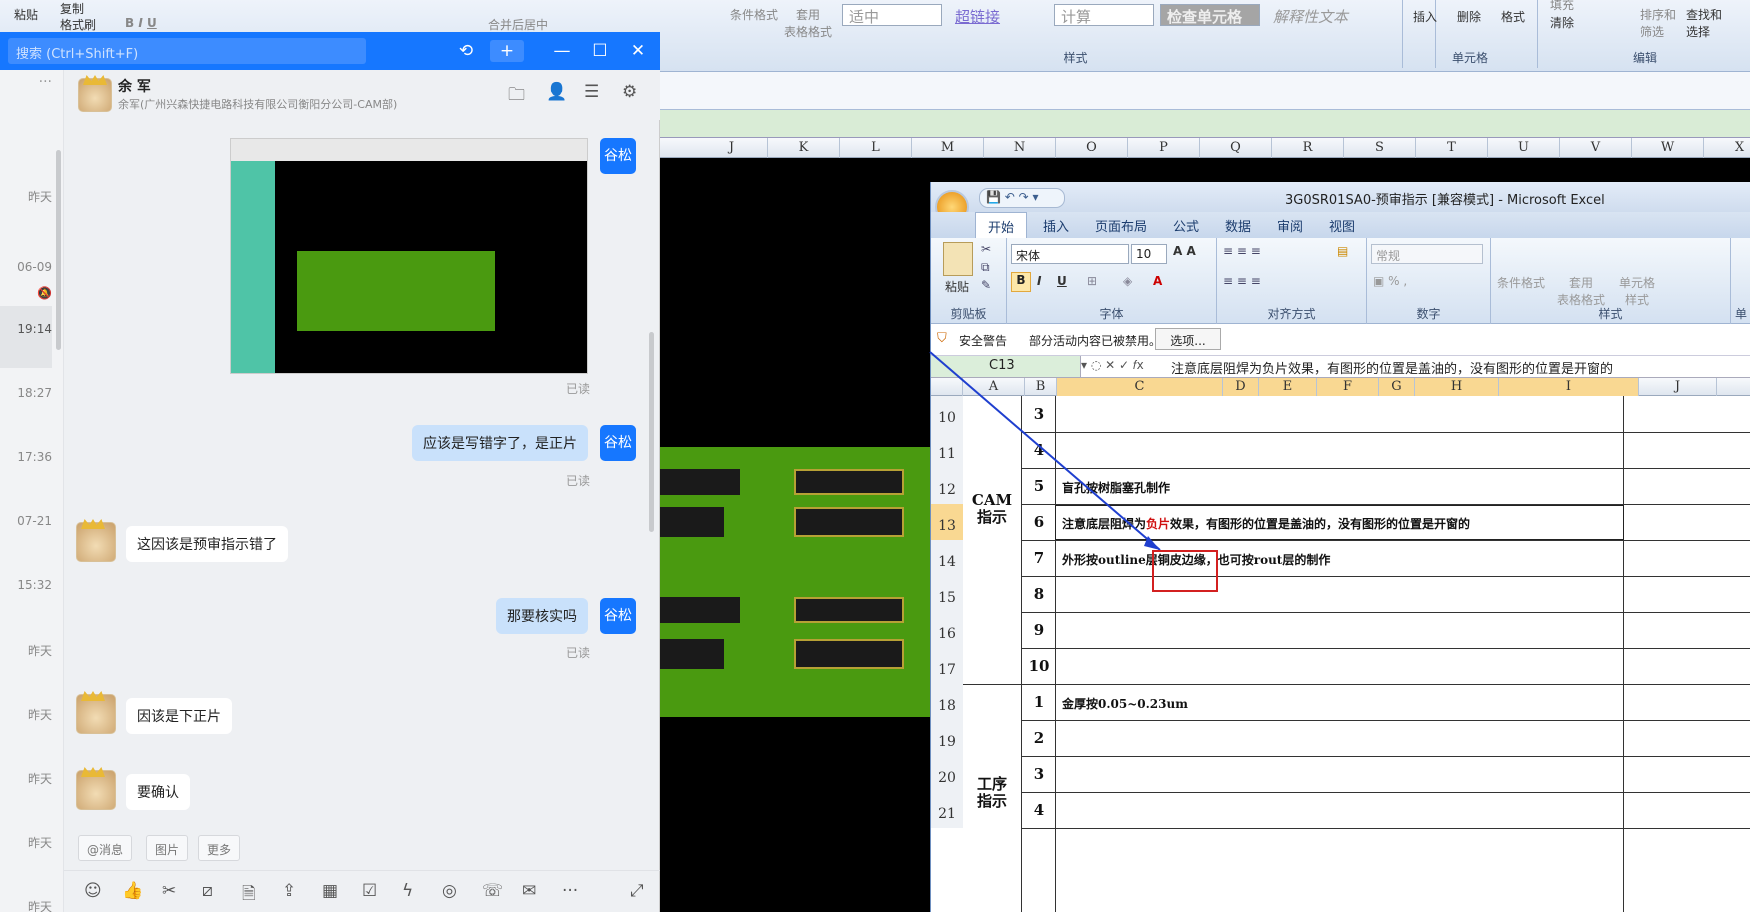 The image size is (1750, 912). What do you see at coordinates (1045, 451) in the screenshot?
I see `annotation-arrow` at bounding box center [1045, 451].